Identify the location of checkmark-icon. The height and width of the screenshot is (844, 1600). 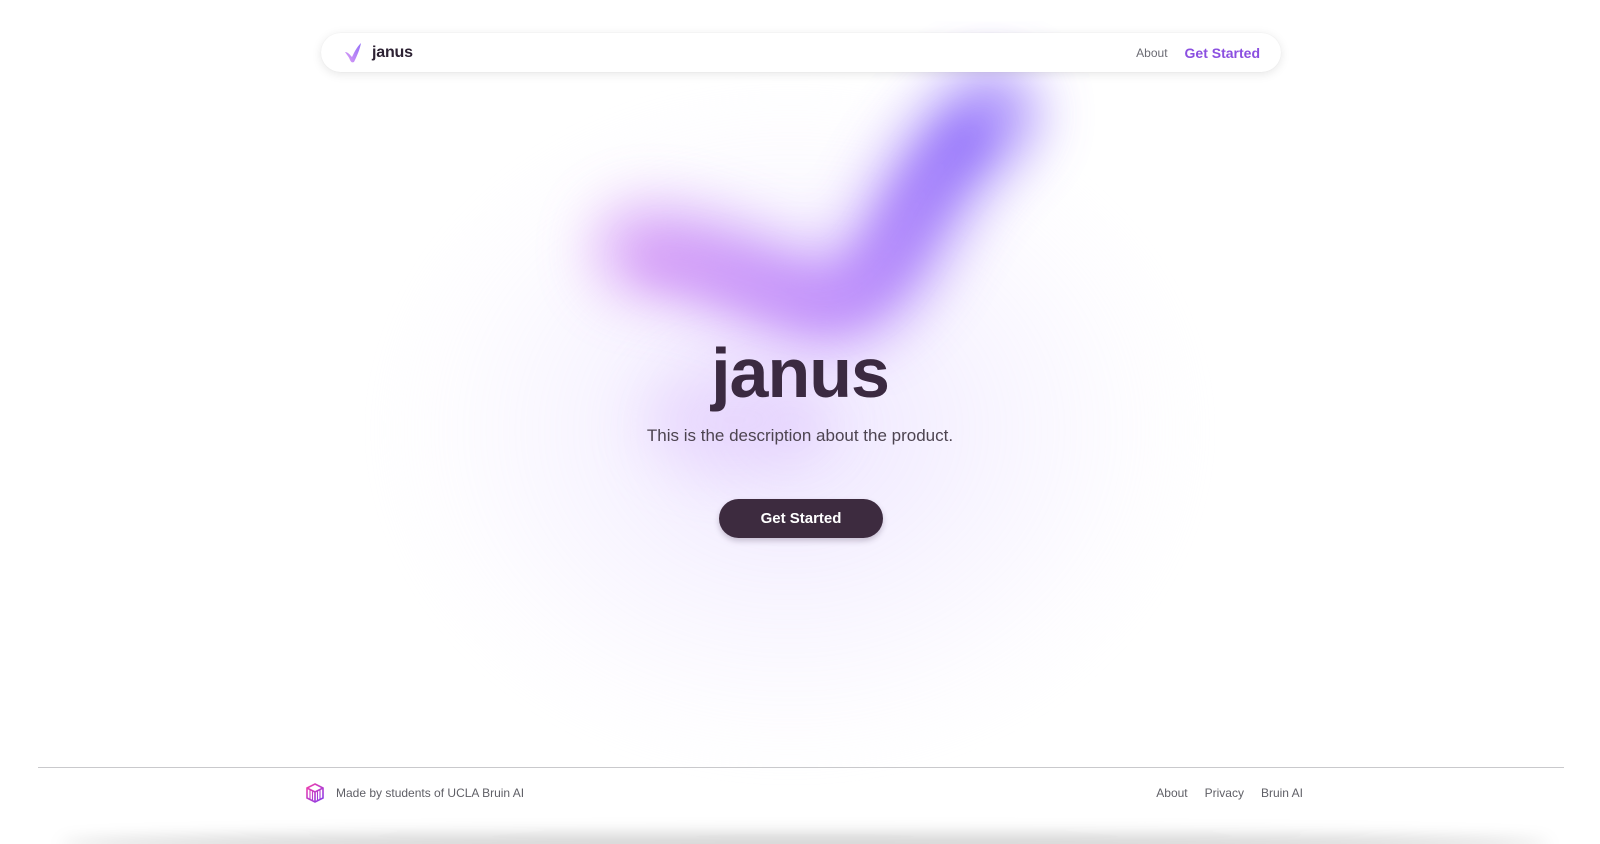
(353, 52).